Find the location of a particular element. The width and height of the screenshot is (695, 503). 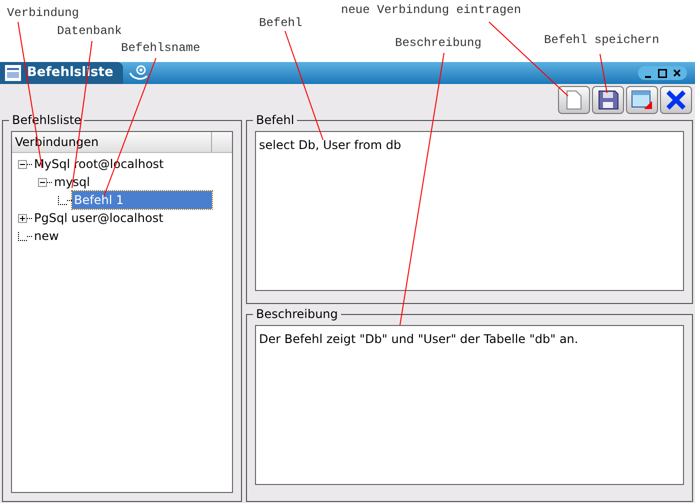

annotation-label: Beschreibung is located at coordinates (438, 43).